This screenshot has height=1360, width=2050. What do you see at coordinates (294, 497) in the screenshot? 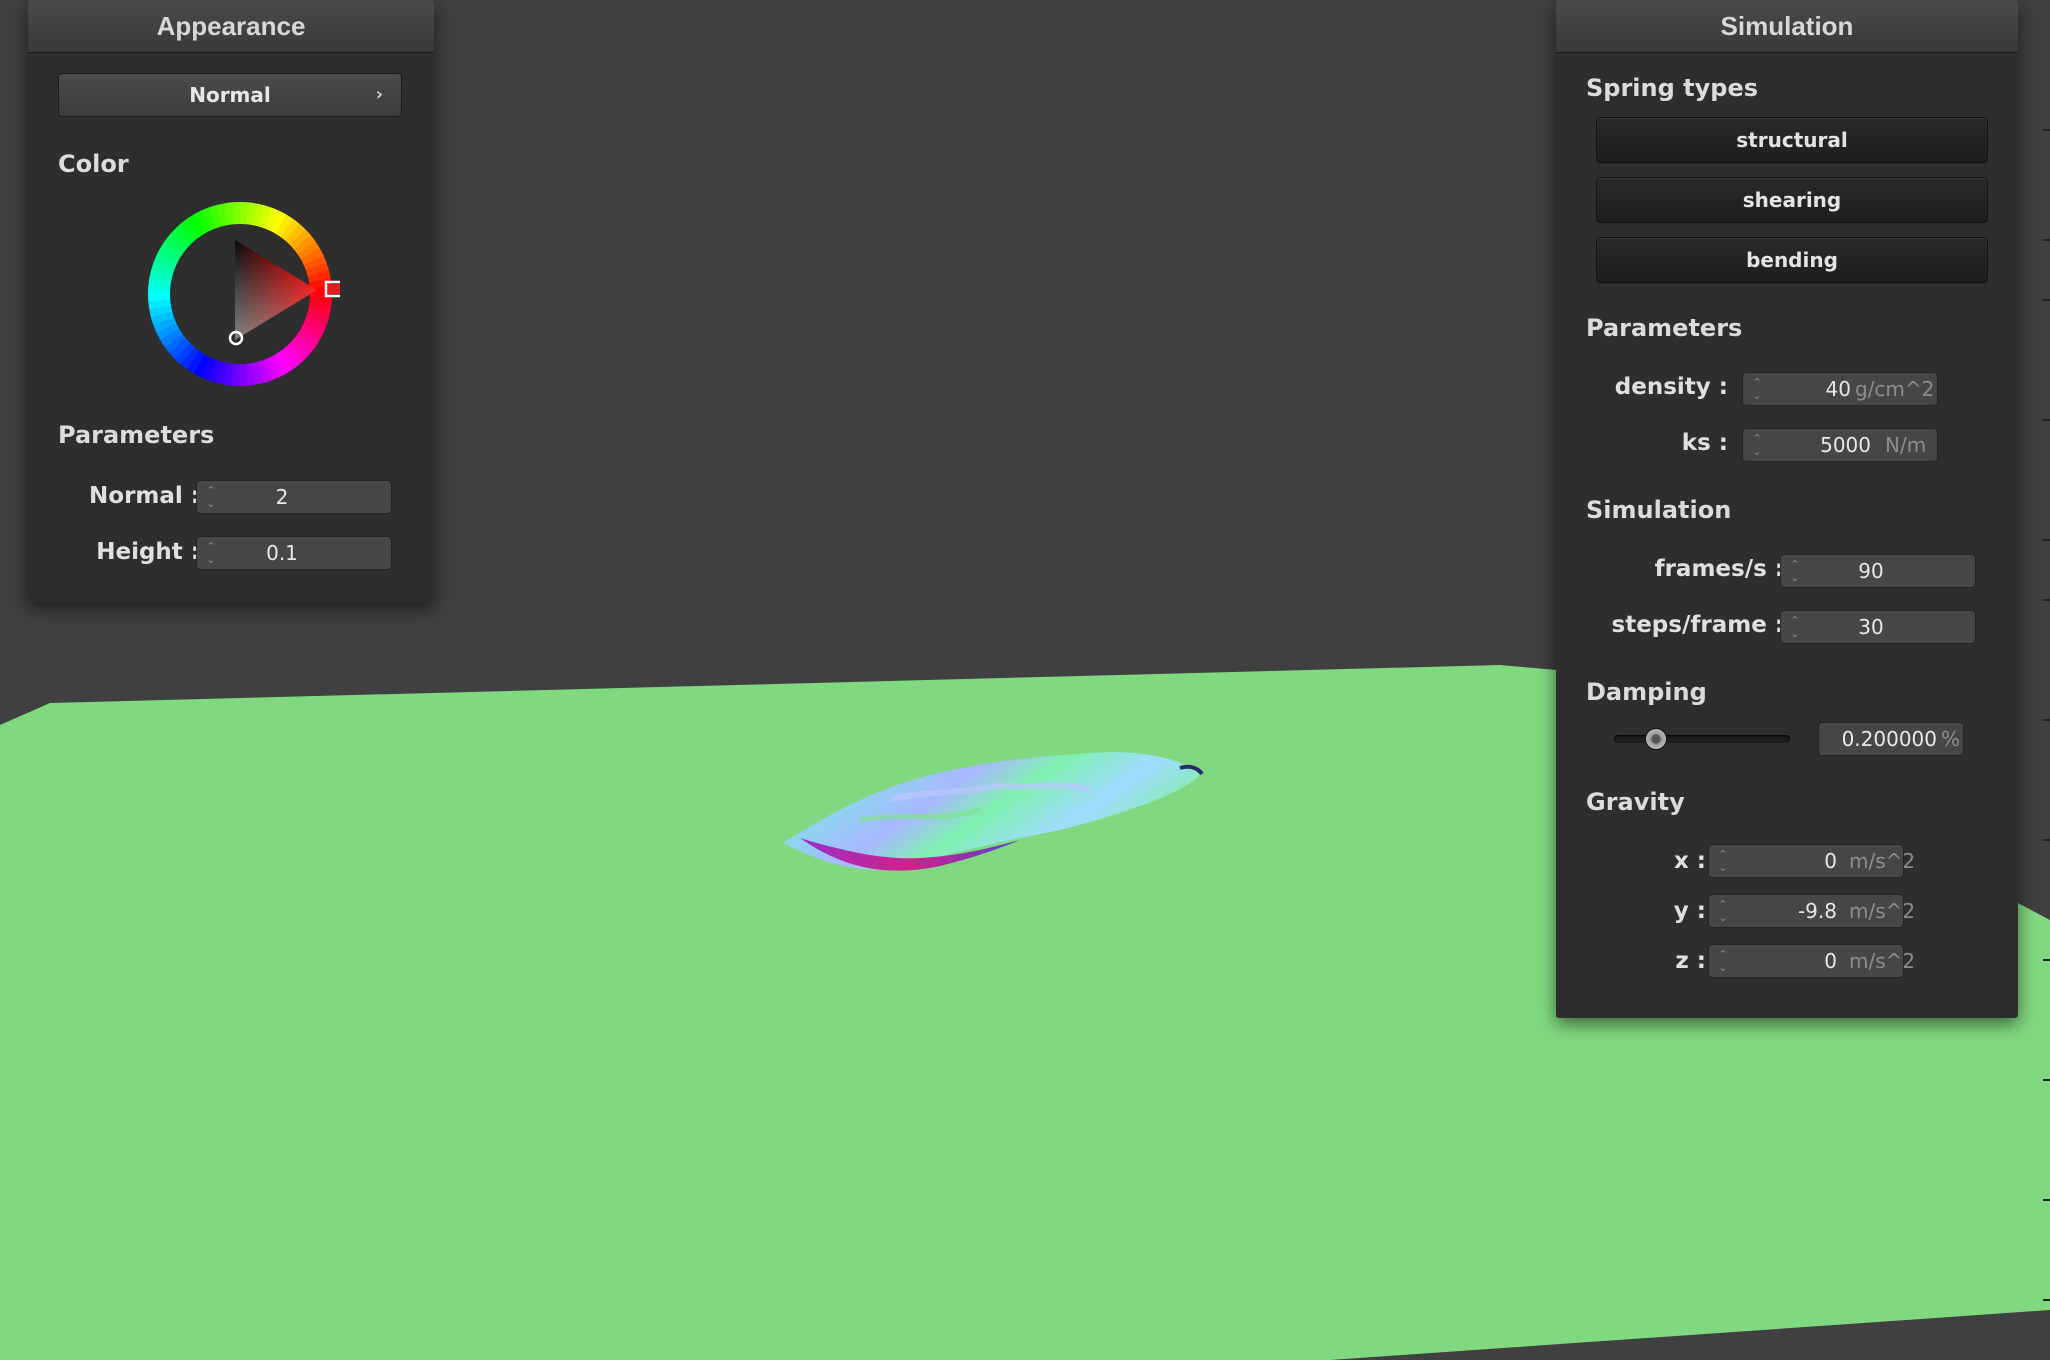
I see `normal-spinbox: ⌃ ⌄ 2` at bounding box center [294, 497].